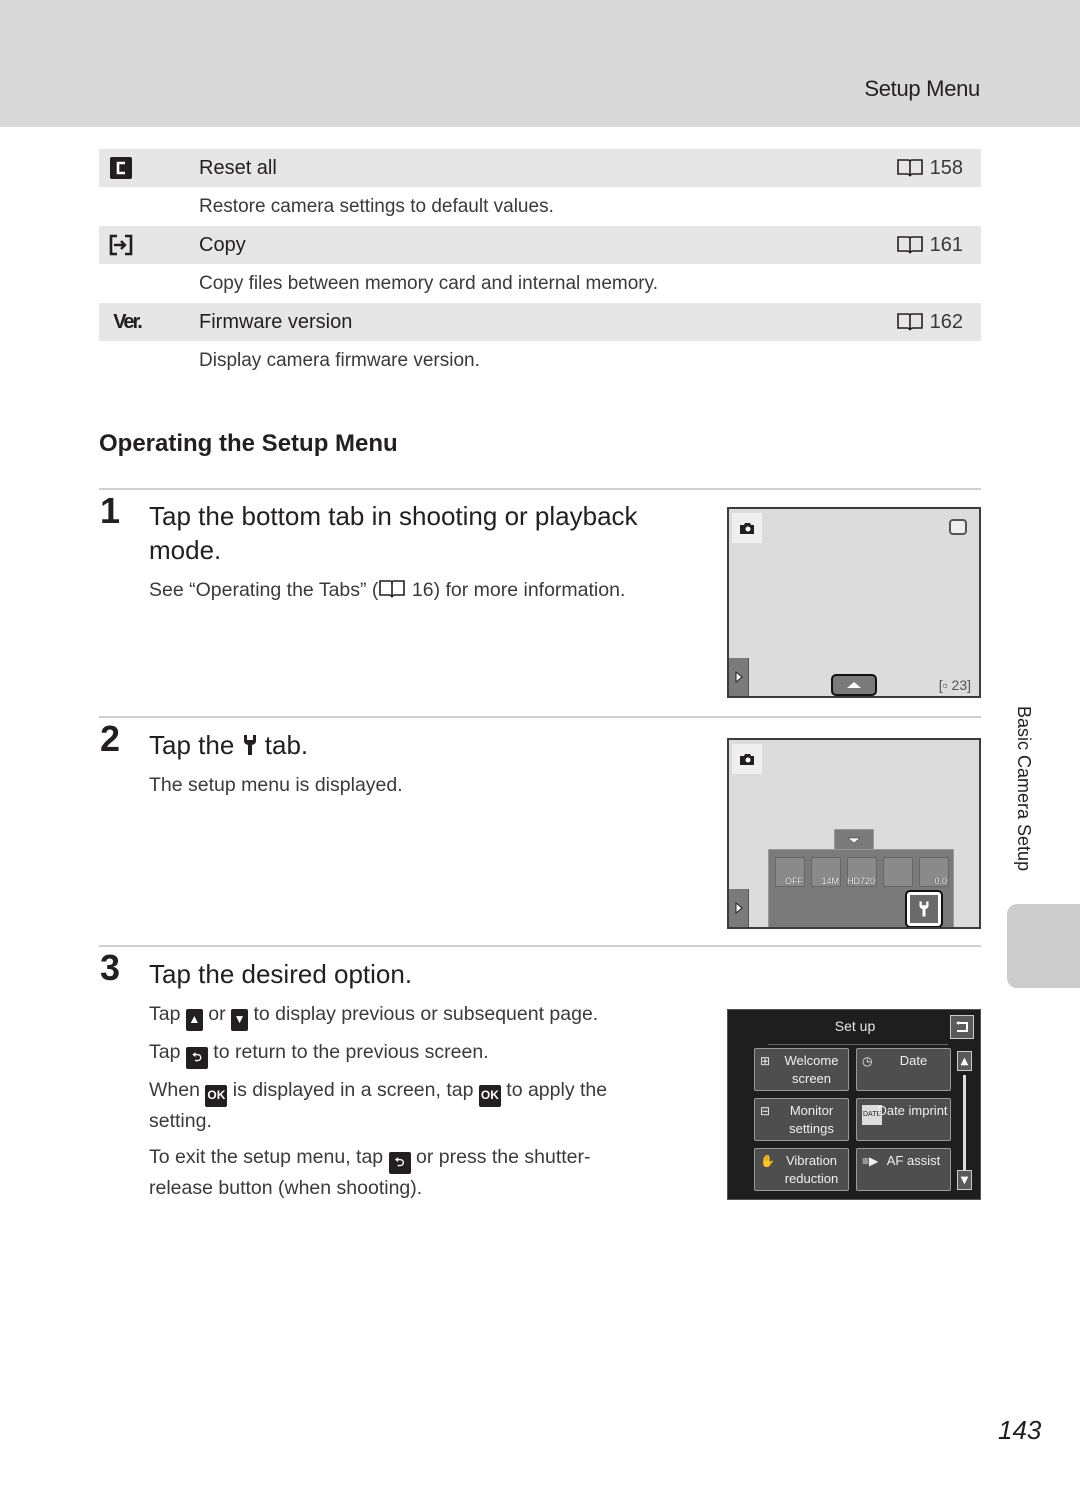 The height and width of the screenshot is (1486, 1080). Describe the element at coordinates (276, 321) in the screenshot. I see `menu-label: Firmware version` at that location.